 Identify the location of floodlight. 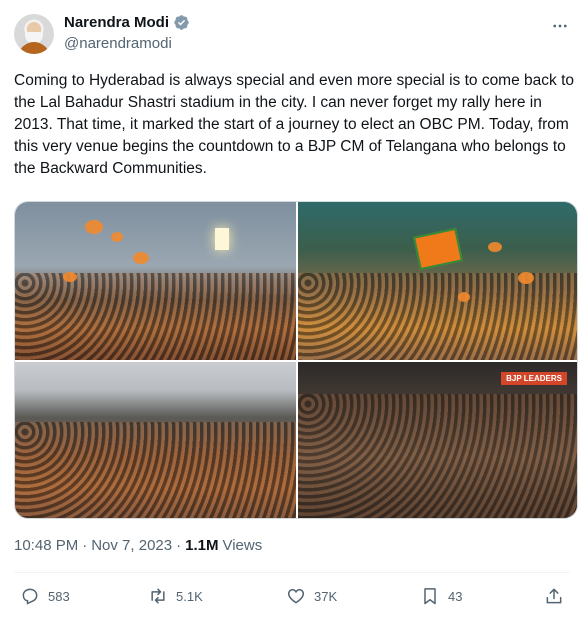
(222, 239).